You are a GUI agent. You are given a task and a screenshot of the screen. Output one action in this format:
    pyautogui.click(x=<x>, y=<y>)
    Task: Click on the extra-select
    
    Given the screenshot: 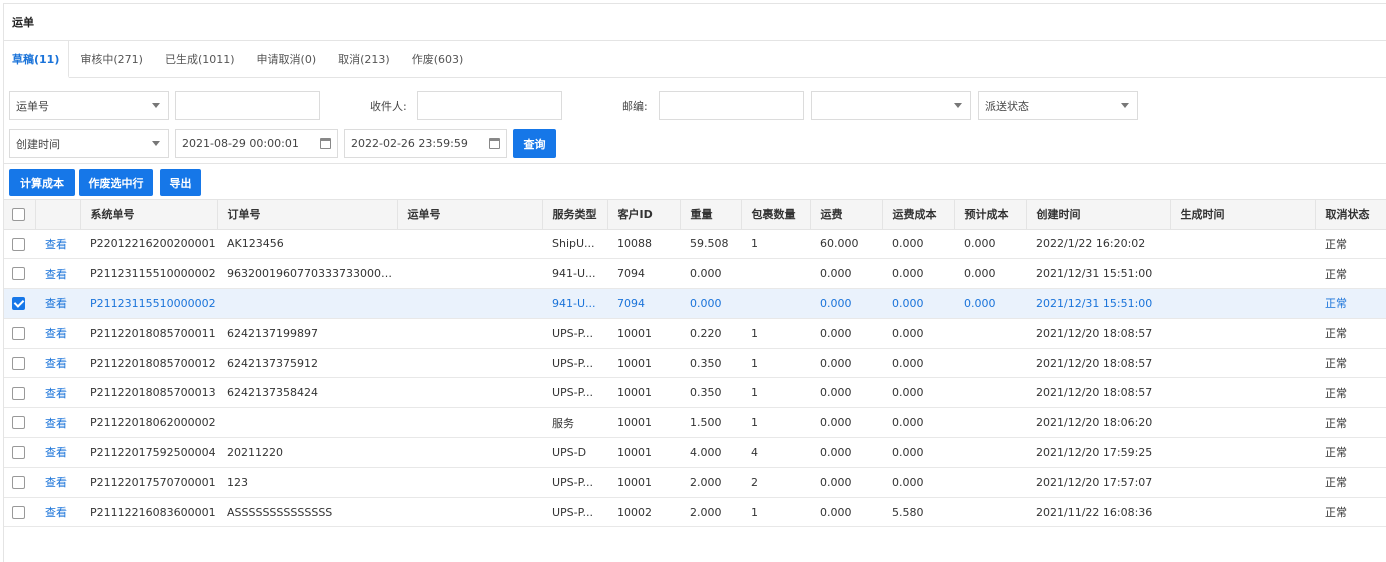 What is the action you would take?
    pyautogui.click(x=891, y=105)
    